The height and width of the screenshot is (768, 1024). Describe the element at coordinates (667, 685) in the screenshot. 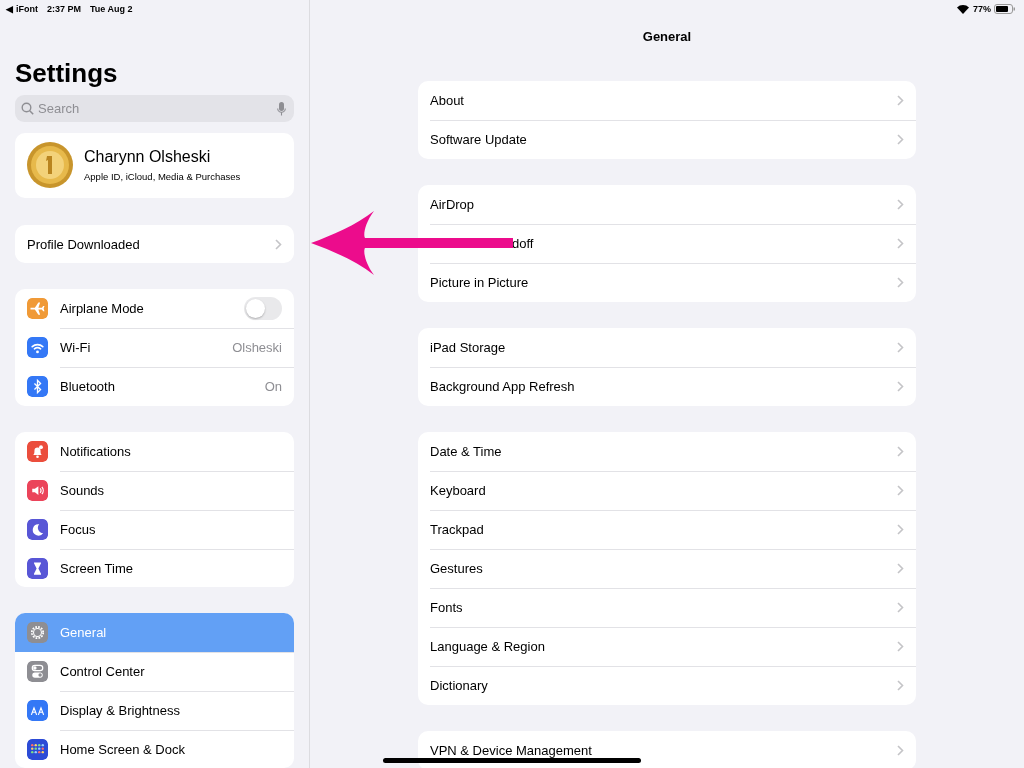

I see `settings-row: Dictionary` at that location.